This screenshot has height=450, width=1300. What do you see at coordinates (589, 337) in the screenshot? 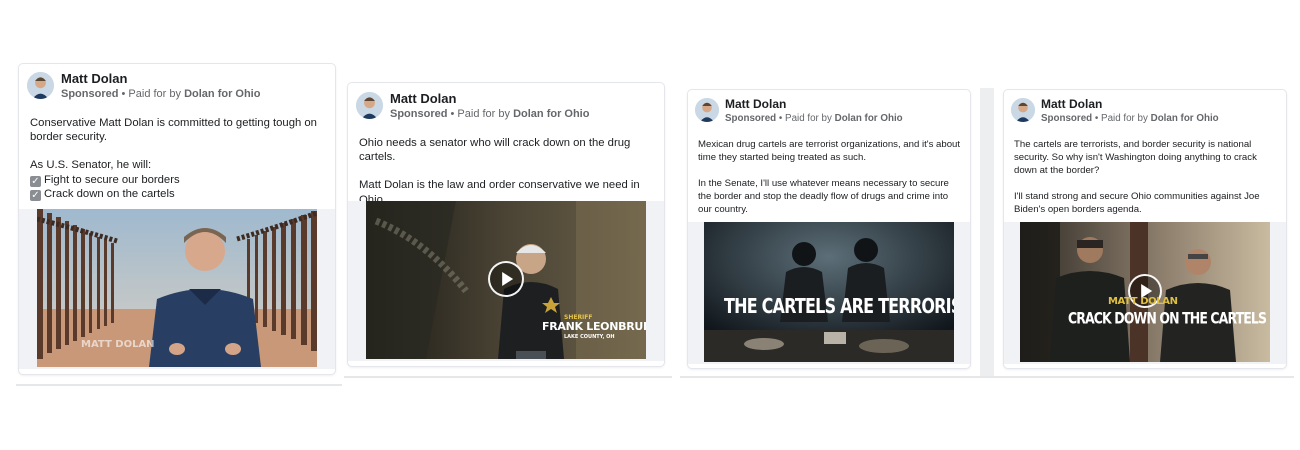
I see `video-caption-sub: LAKE COUNTY, OH` at bounding box center [589, 337].